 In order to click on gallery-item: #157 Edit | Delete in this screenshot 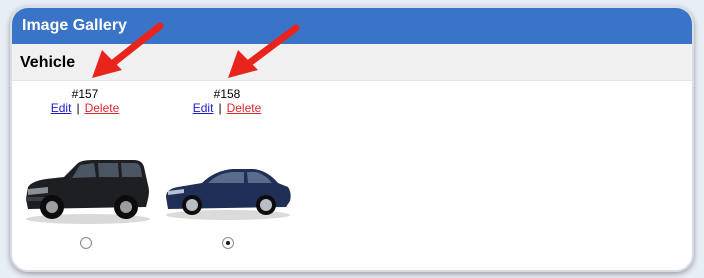, I will do `click(85, 101)`.